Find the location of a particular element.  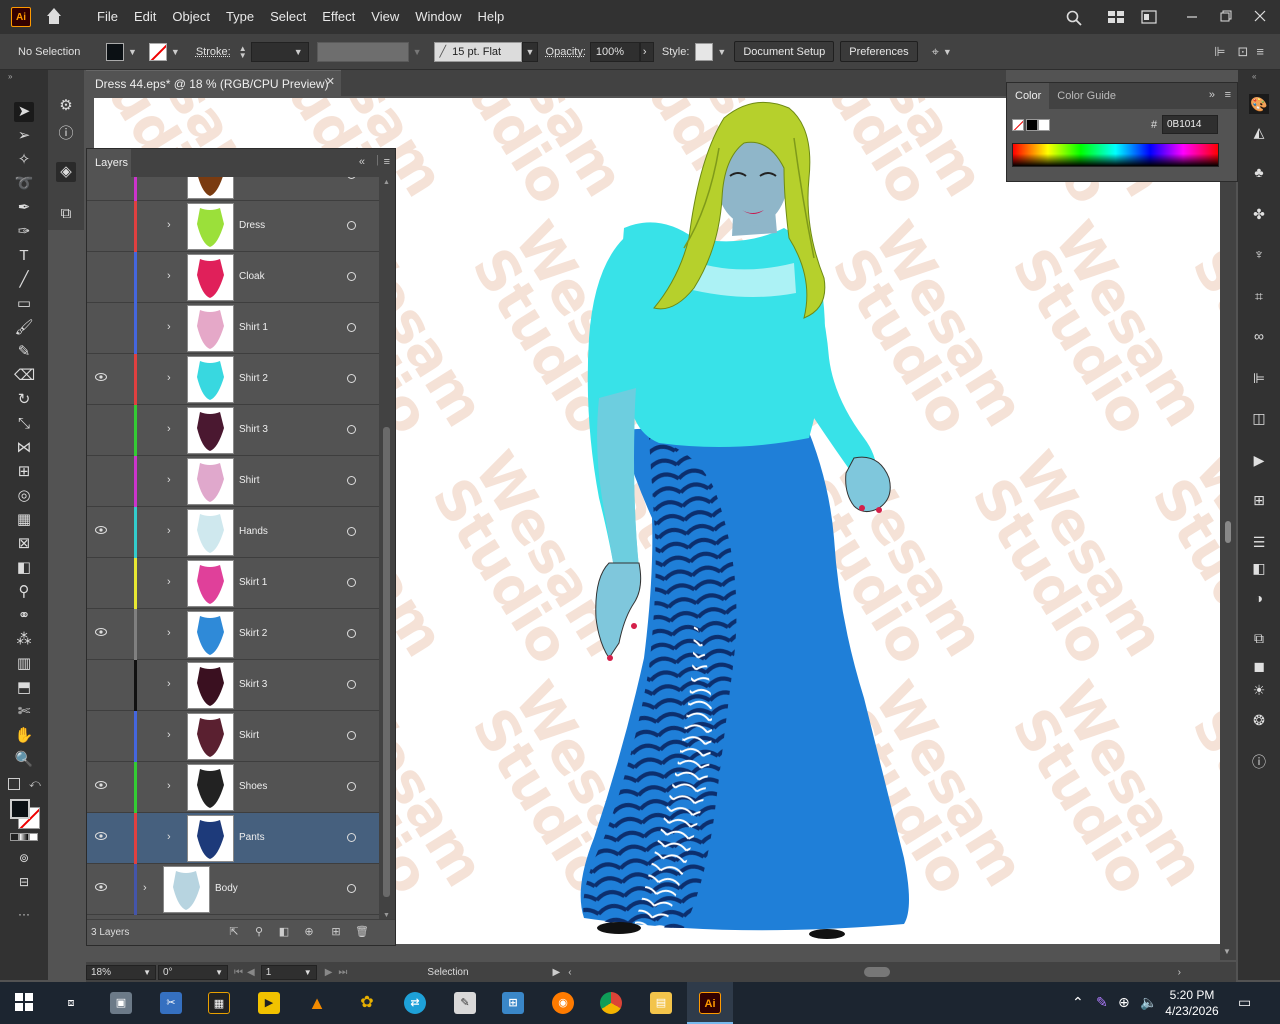

store-icon: ⊞ is located at coordinates (513, 1003).